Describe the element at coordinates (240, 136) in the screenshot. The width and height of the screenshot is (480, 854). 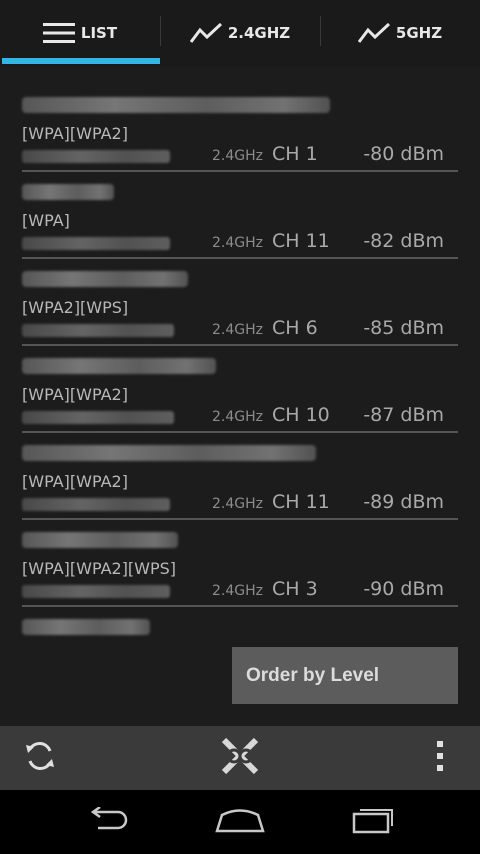
I see `list-item: [WPA][WPA2] 2.4GHz CH 1 -80 dBm` at that location.